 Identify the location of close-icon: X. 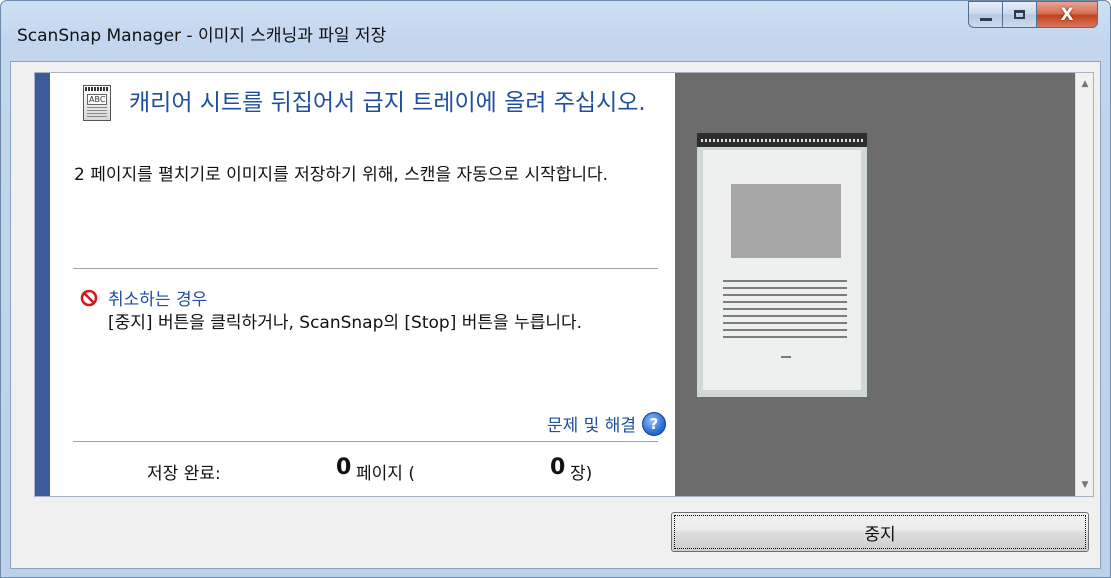
(1067, 14).